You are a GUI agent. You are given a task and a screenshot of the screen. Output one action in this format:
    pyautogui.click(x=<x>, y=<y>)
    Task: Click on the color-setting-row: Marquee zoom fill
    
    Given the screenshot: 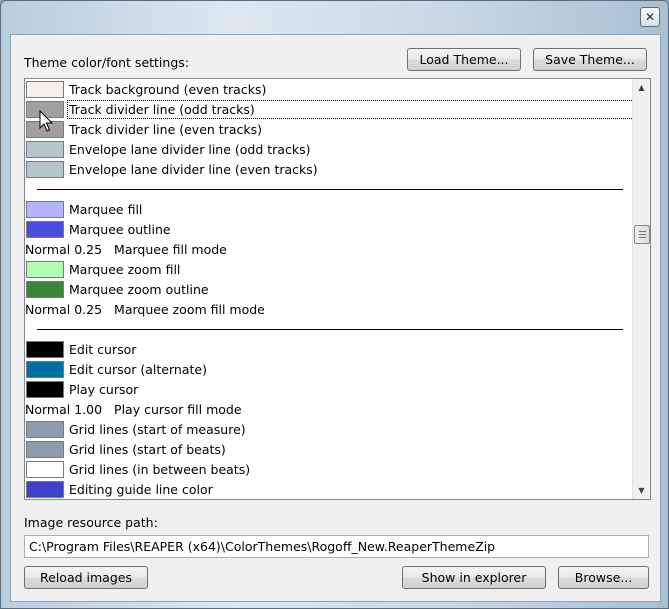 What is the action you would take?
    pyautogui.click(x=330, y=270)
    